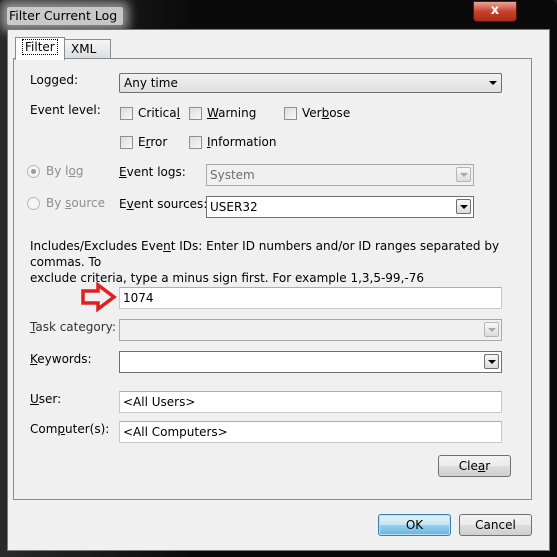  What do you see at coordinates (64, 171) in the screenshot?
I see `by-log-label: By log` at bounding box center [64, 171].